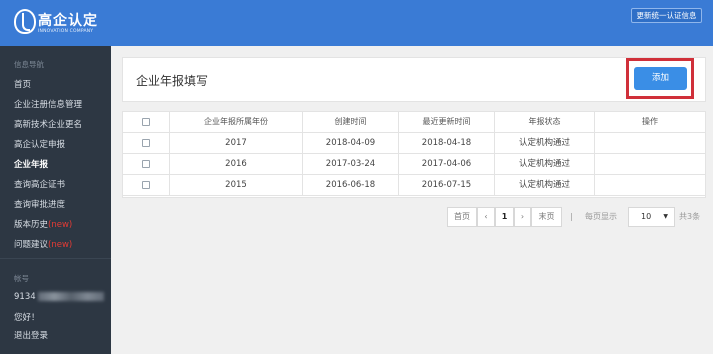  Describe the element at coordinates (27, 318) in the screenshot. I see `greeting-text: 您好！` at that location.